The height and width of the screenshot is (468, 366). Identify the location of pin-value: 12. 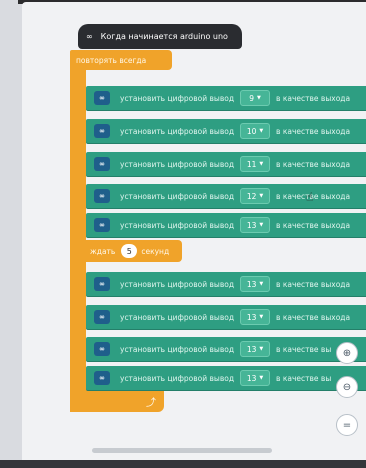
(251, 196).